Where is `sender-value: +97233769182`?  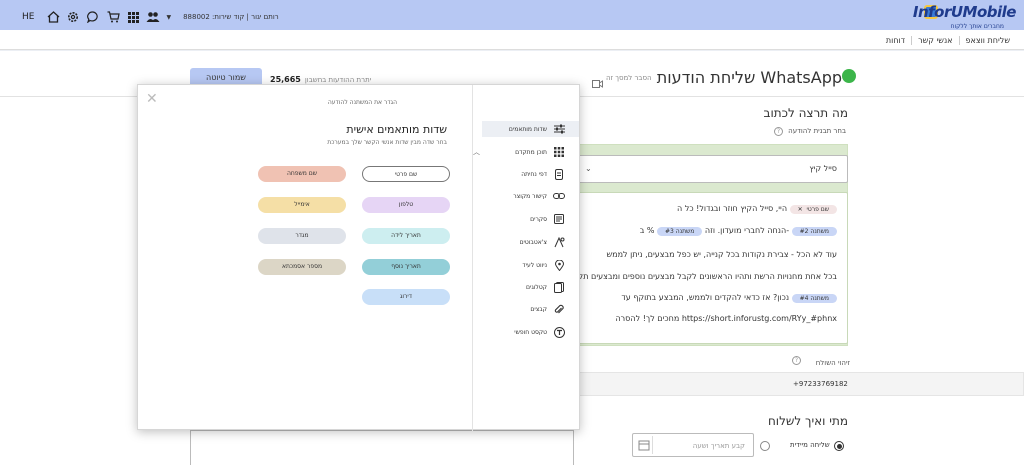 sender-value: +97233769182 is located at coordinates (820, 384).